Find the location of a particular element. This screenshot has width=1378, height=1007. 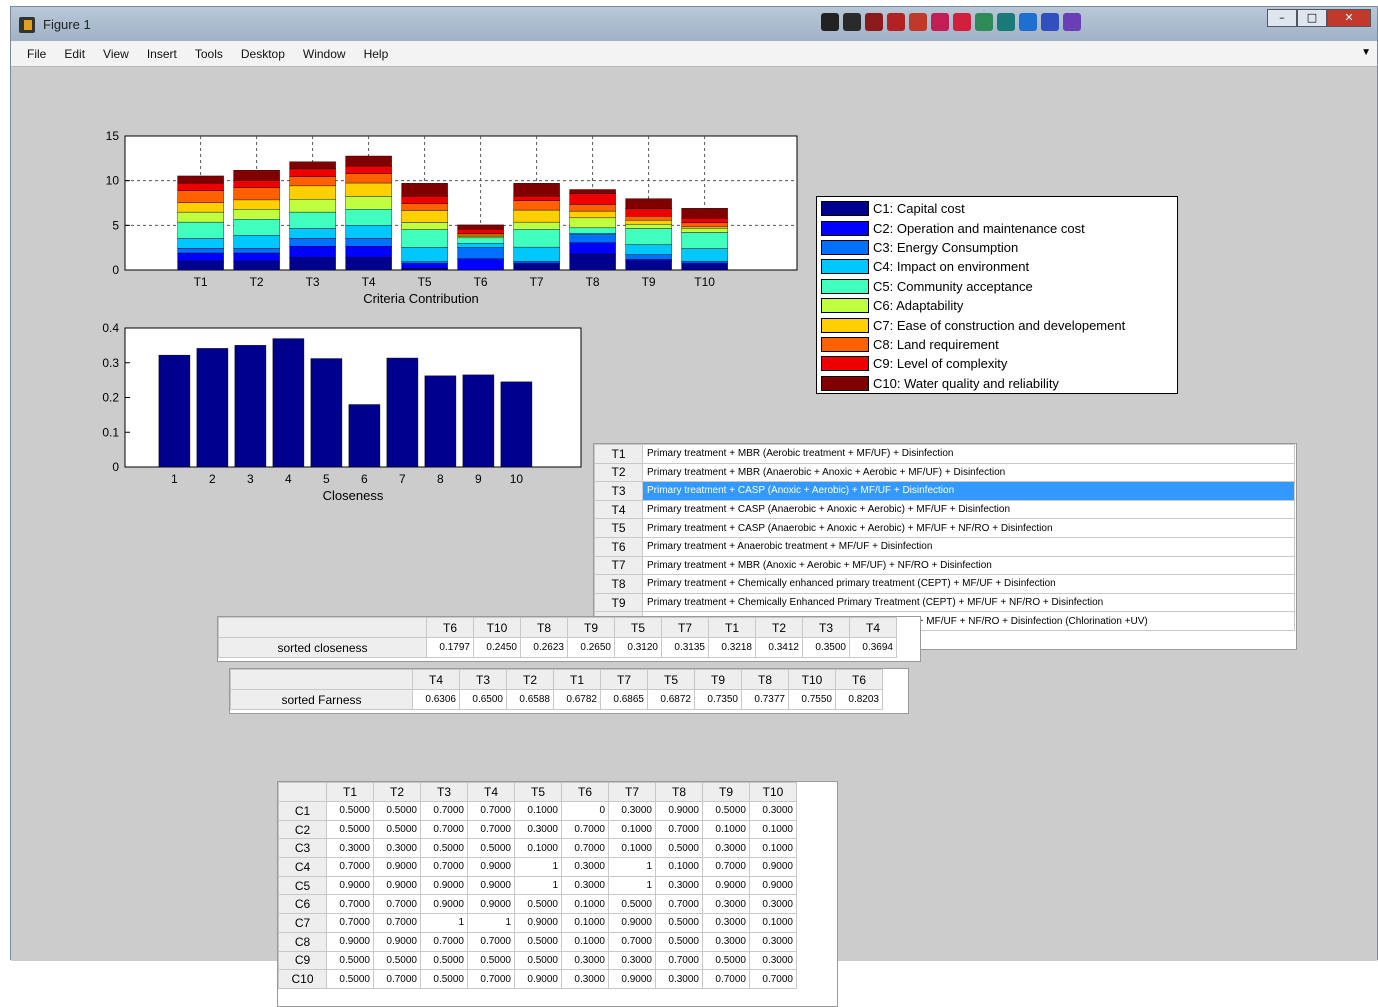

title-bar: Figure 1 – □ ✕ is located at coordinates (694, 24).